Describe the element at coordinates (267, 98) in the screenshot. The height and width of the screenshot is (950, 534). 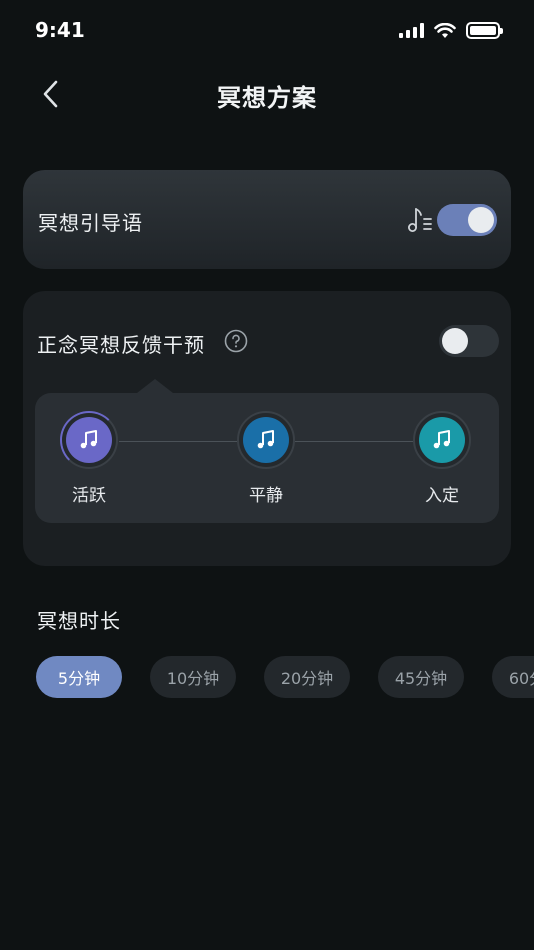
I see `page-title: 冥想方案` at that location.